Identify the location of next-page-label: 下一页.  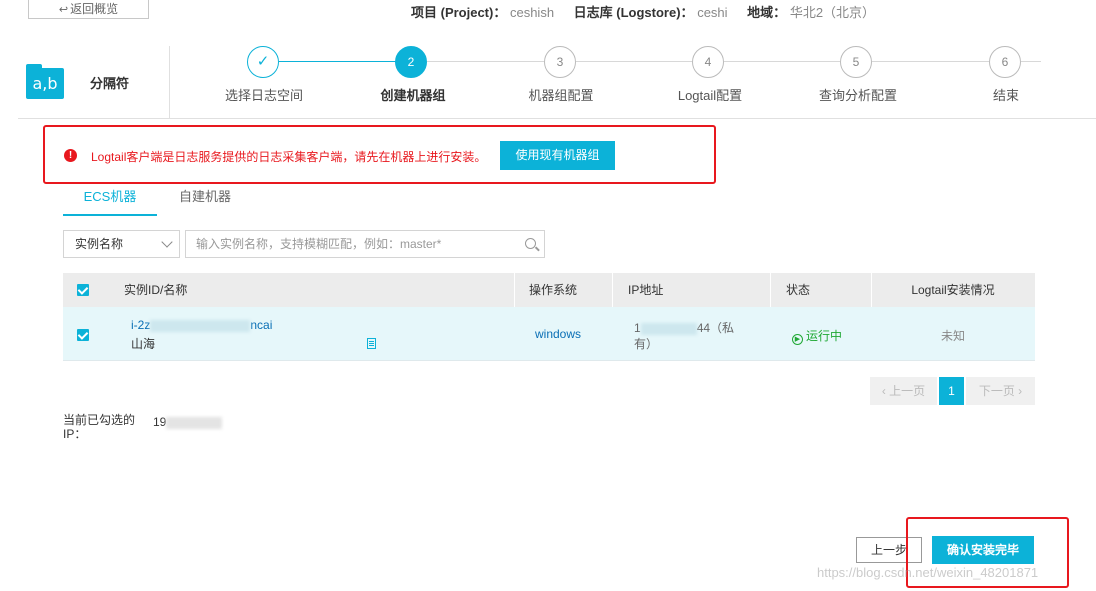
(996, 391).